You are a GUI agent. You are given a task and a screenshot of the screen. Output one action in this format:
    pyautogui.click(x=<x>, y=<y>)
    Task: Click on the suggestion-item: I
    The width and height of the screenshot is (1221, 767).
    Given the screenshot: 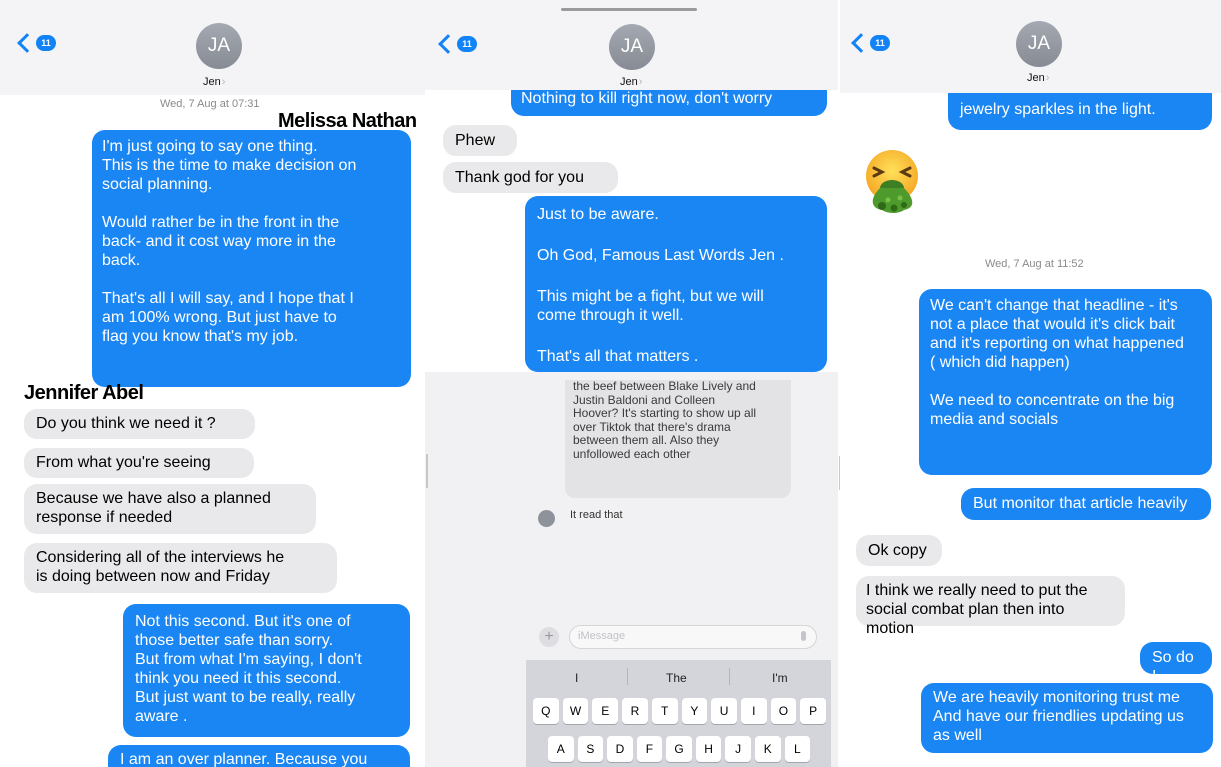 What is the action you would take?
    pyautogui.click(x=576, y=678)
    